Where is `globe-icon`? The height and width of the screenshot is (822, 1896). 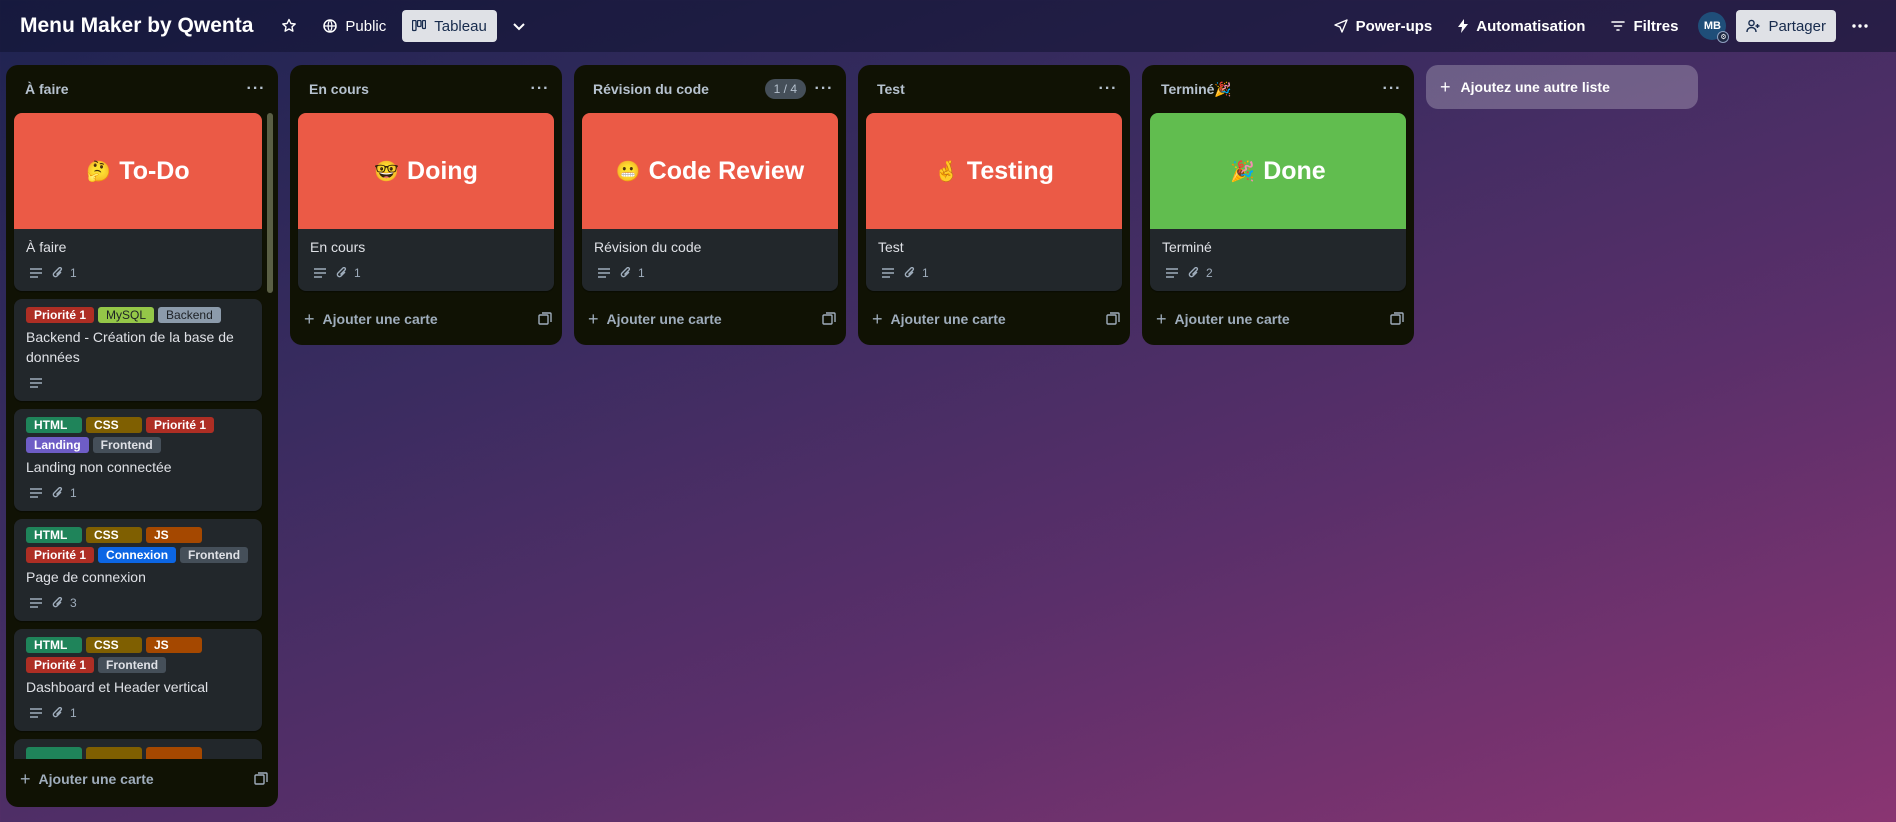
globe-icon is located at coordinates (330, 26).